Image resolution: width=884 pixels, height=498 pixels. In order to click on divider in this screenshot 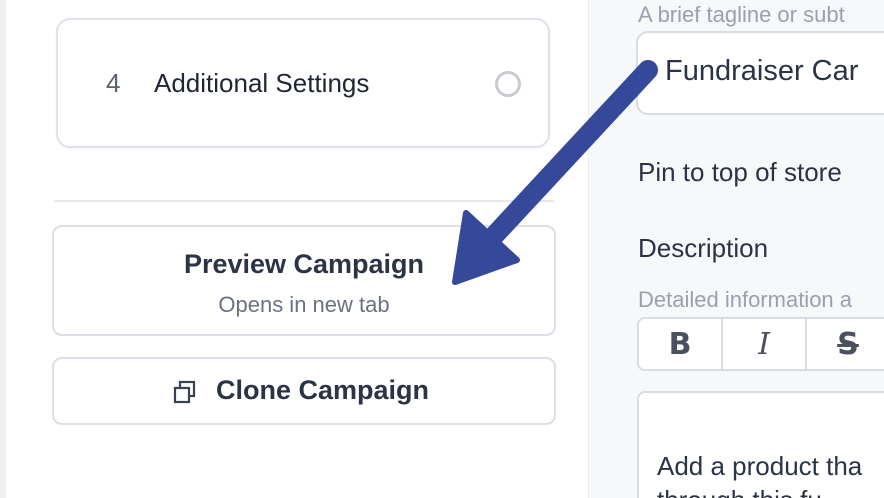, I will do `click(304, 201)`.